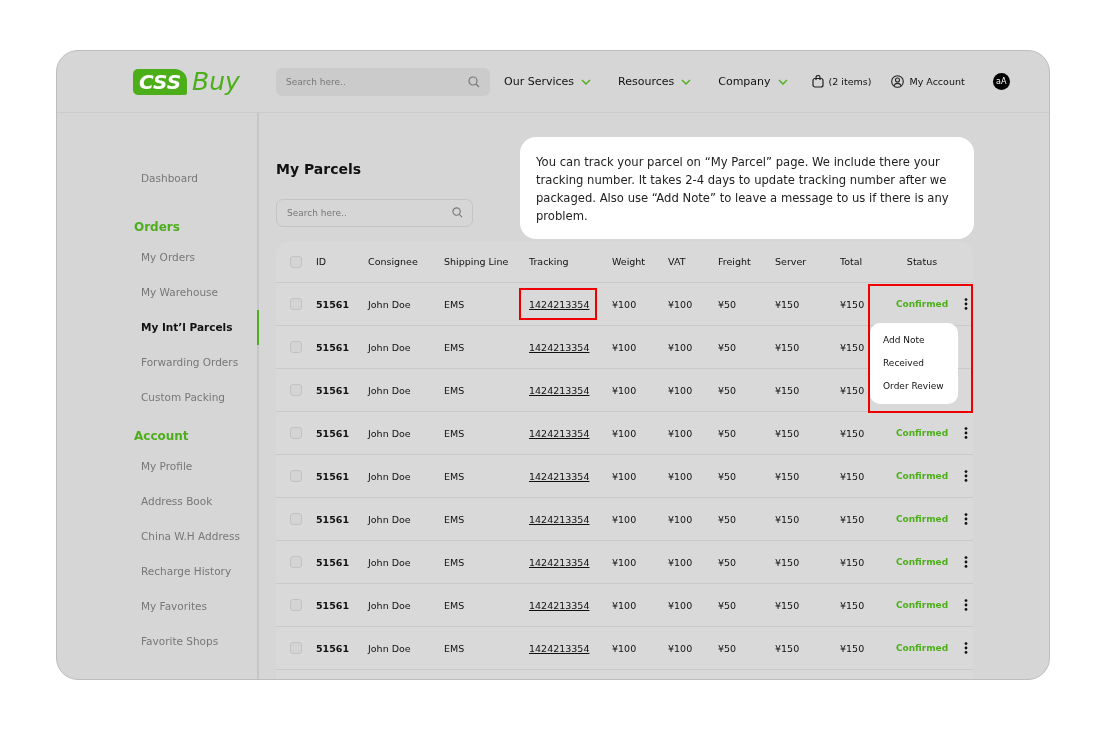 This screenshot has width=1116, height=750. Describe the element at coordinates (548, 81) in the screenshot. I see `nav-menu: Our Services` at that location.